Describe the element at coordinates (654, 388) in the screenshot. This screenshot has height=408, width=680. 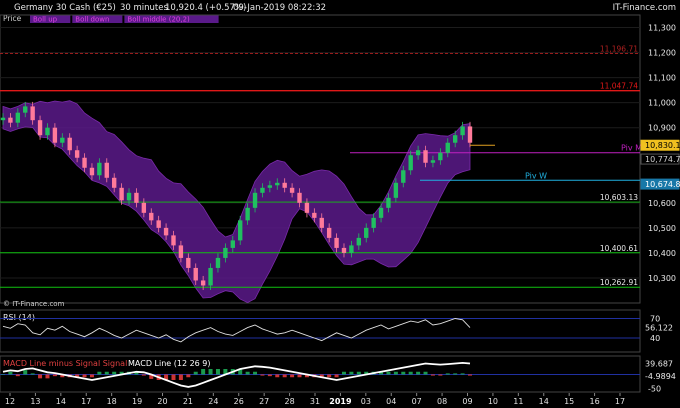
I see `macd-y-tick: -50` at that location.